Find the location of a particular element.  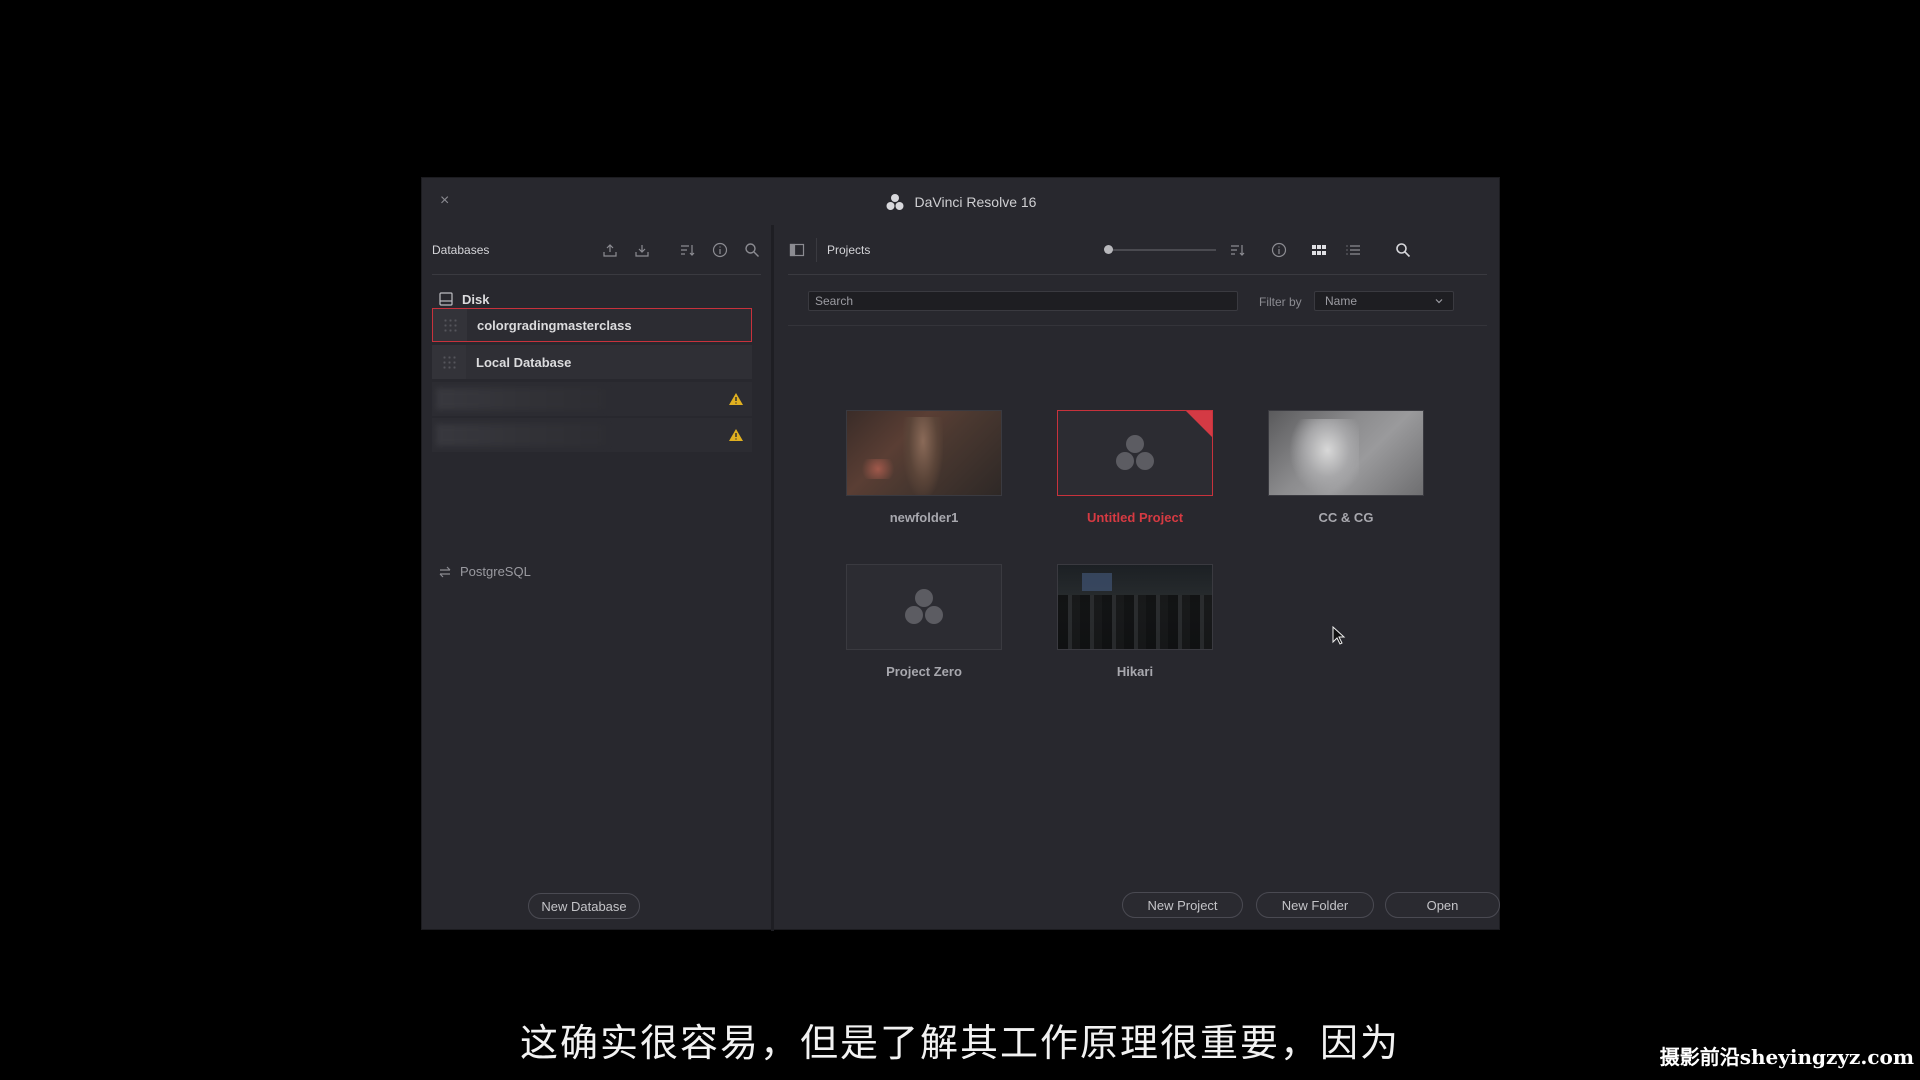

projects-title: Projects is located at coordinates (849, 249).